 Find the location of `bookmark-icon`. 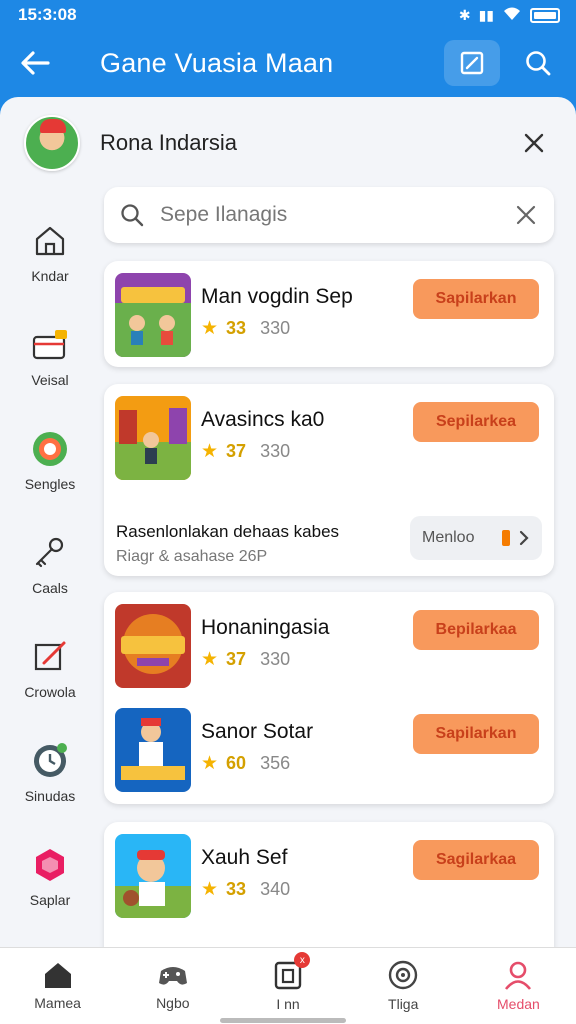

bookmark-icon is located at coordinates (506, 538).